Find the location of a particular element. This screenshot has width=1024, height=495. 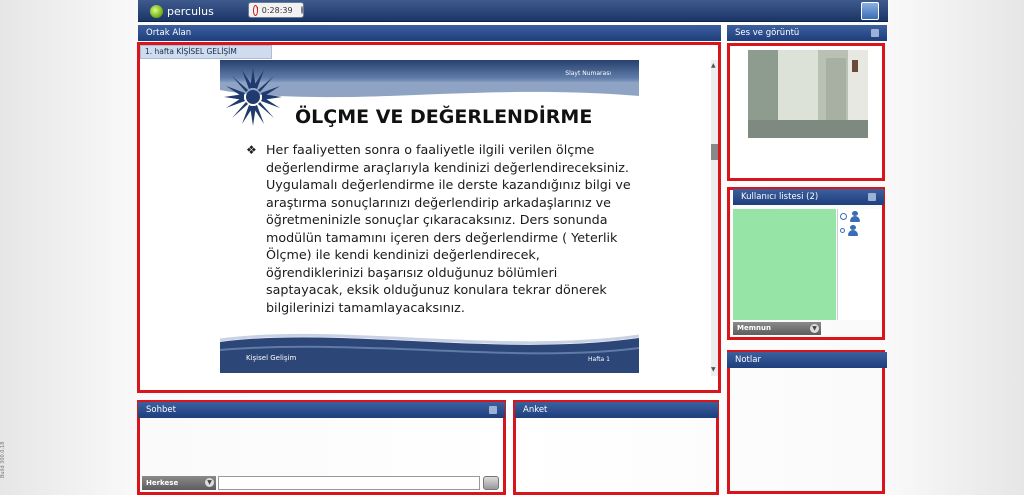

slide-footer-course: Kişisel Gelişim is located at coordinates (271, 358).